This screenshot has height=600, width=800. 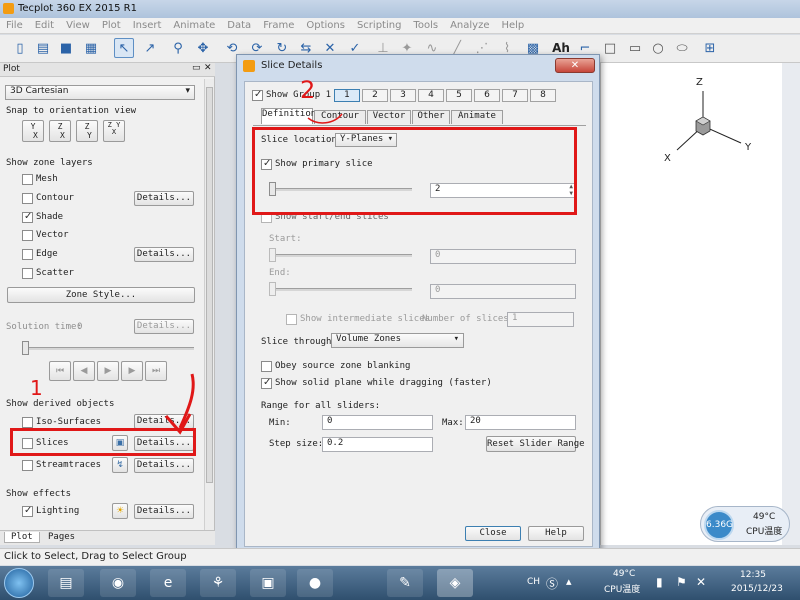 What do you see at coordinates (757, 589) in the screenshot?
I see `clock-date: 2015/12/23` at bounding box center [757, 589].